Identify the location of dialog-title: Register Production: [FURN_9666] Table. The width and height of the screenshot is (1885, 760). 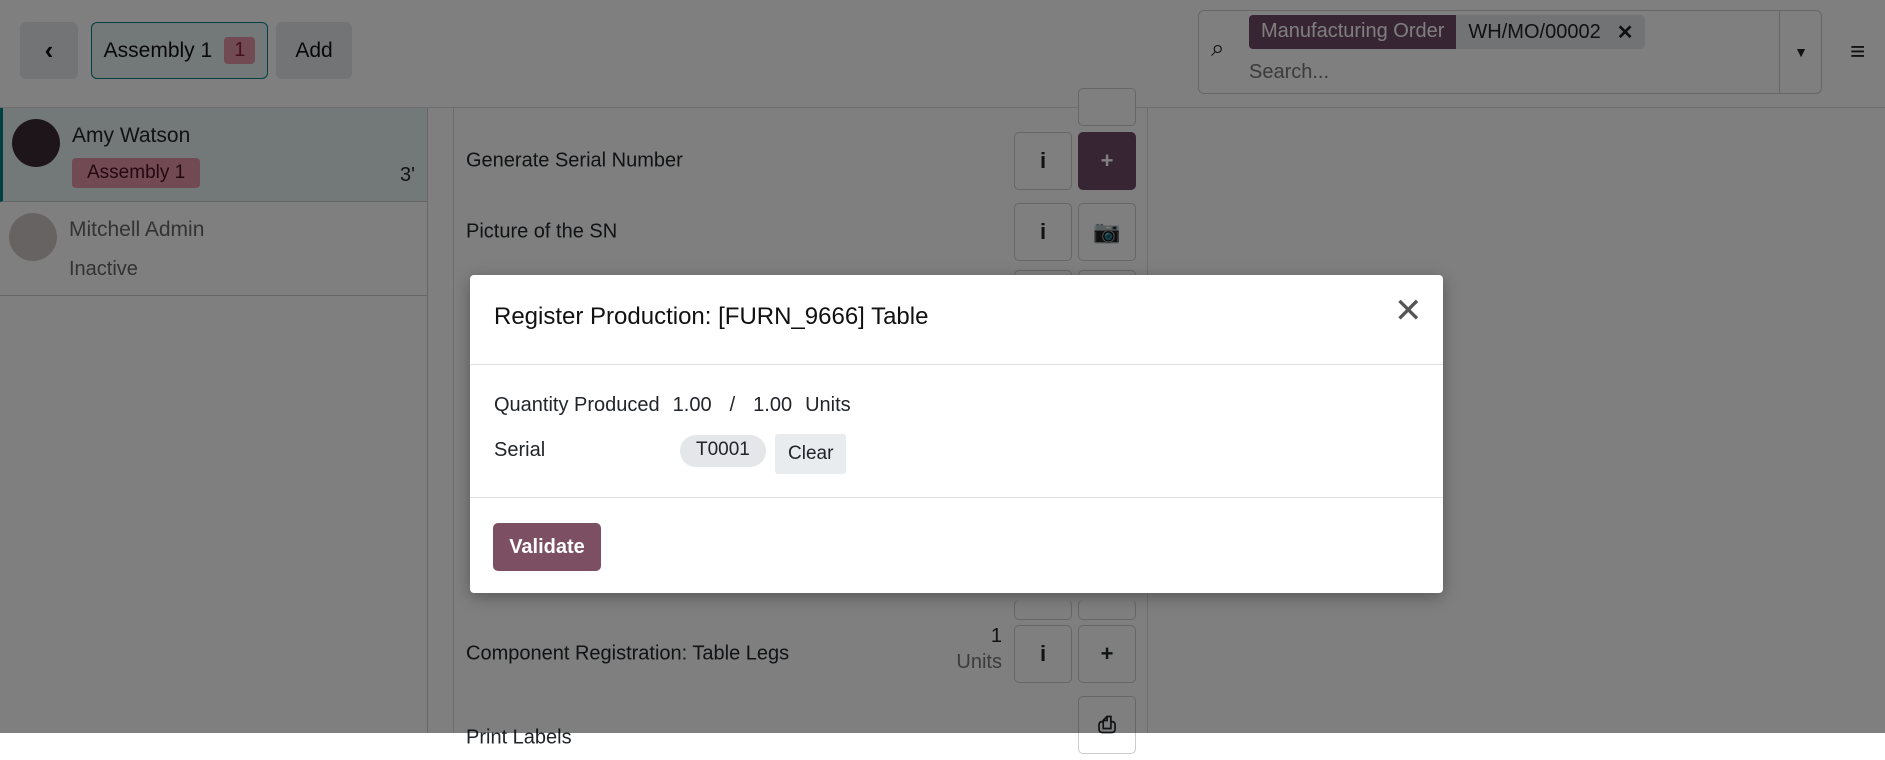
(711, 316).